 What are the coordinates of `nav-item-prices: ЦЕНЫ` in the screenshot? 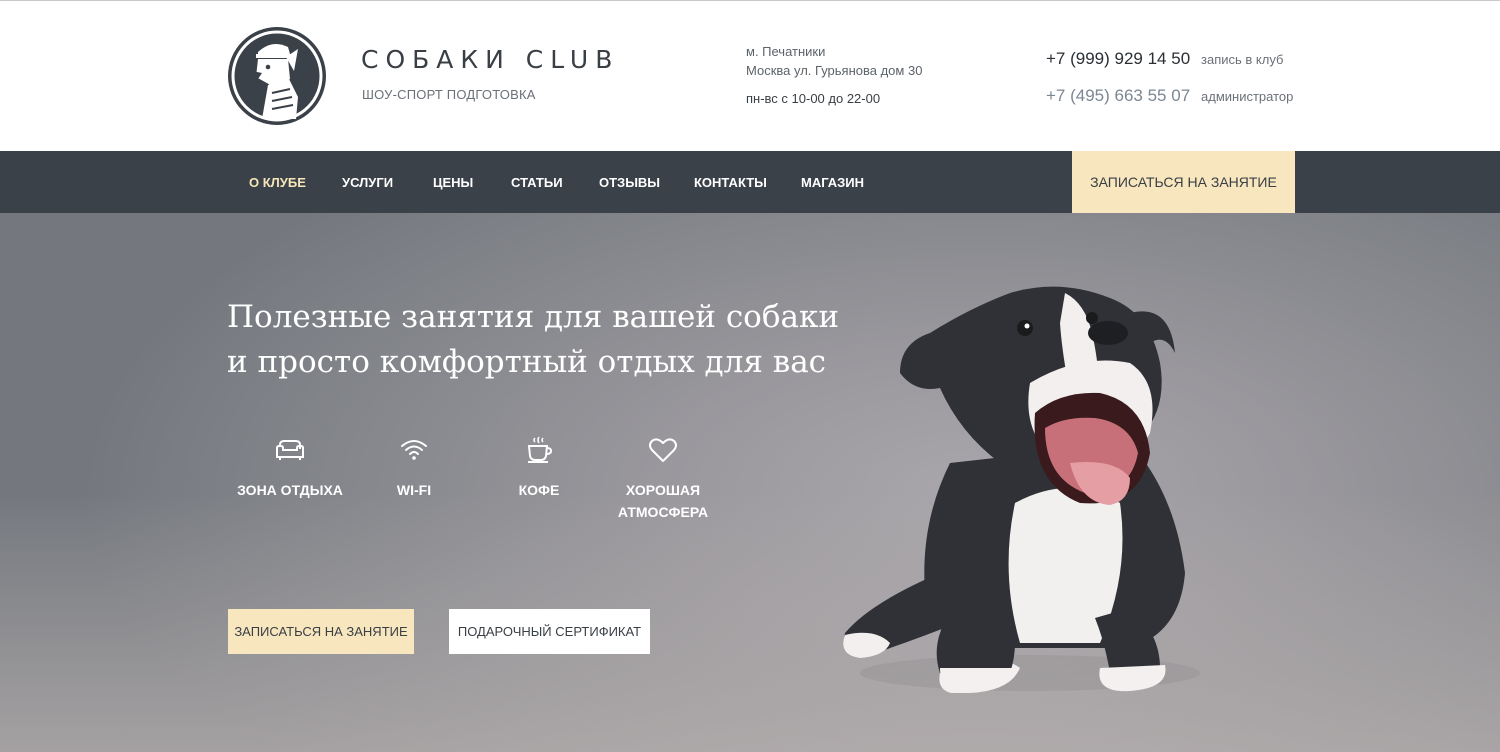 It's located at (453, 182).